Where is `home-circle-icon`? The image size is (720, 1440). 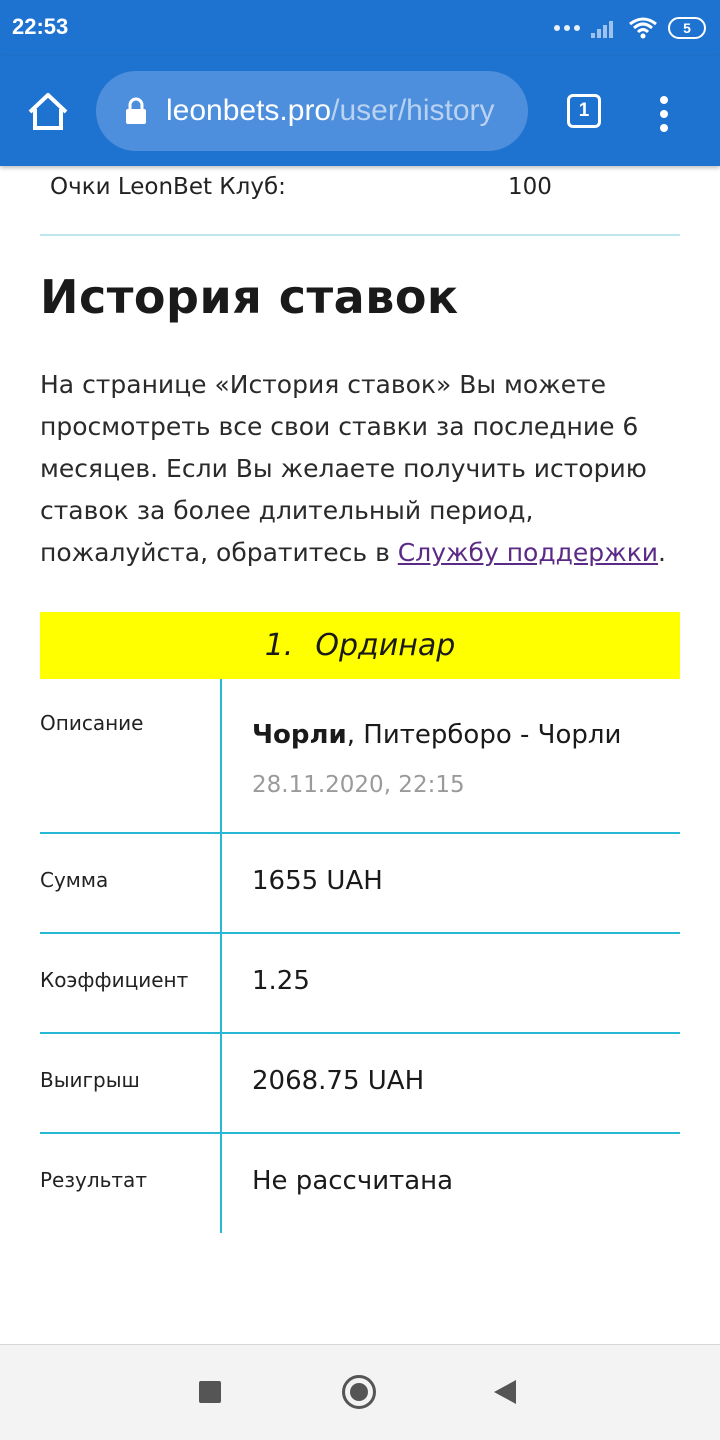
home-circle-icon is located at coordinates (359, 1392).